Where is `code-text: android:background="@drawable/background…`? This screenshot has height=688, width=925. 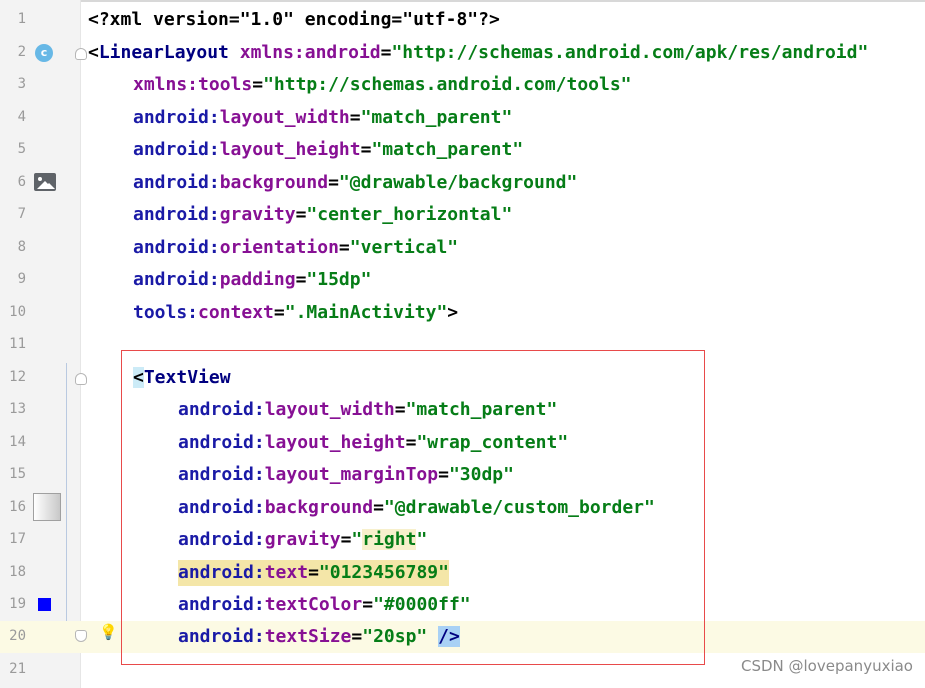 code-text: android:background="@drawable/background… is located at coordinates (355, 183).